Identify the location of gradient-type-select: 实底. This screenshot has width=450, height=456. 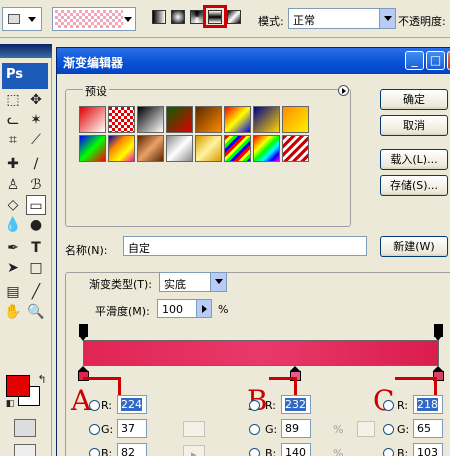
(193, 282).